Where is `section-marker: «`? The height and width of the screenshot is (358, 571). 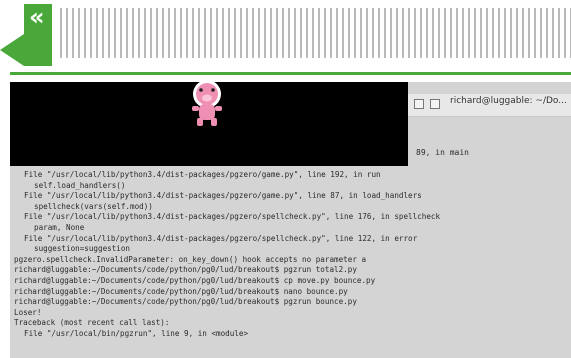 section-marker: « is located at coordinates (26, 34).